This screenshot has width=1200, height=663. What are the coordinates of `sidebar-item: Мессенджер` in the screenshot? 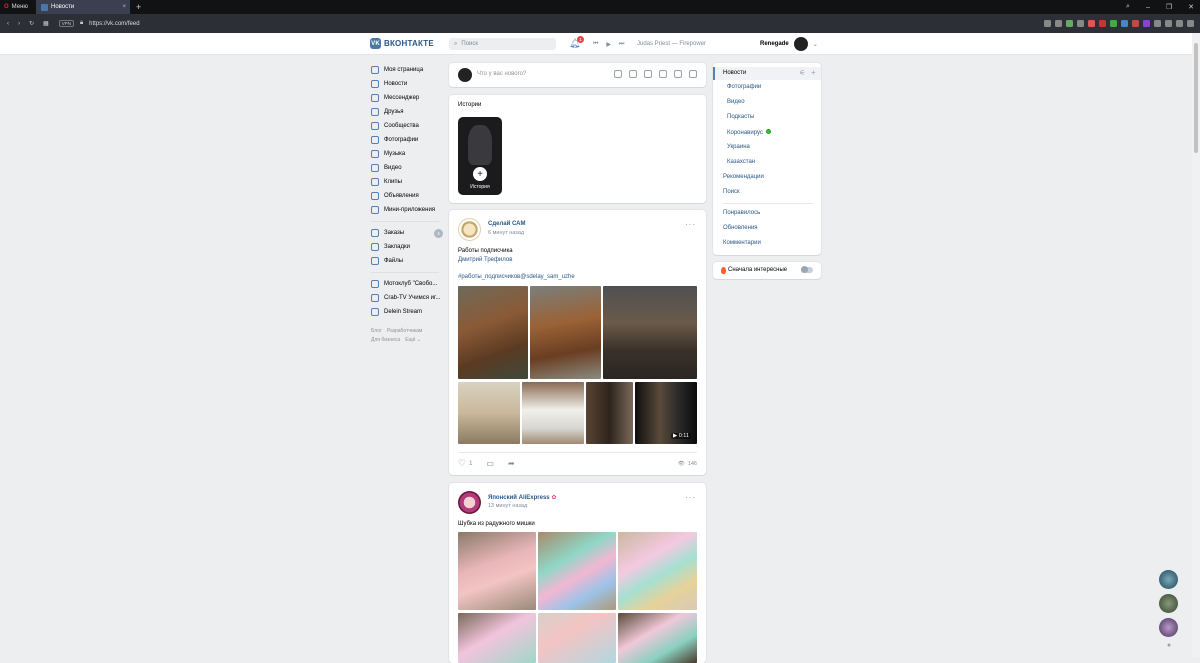 It's located at (407, 98).